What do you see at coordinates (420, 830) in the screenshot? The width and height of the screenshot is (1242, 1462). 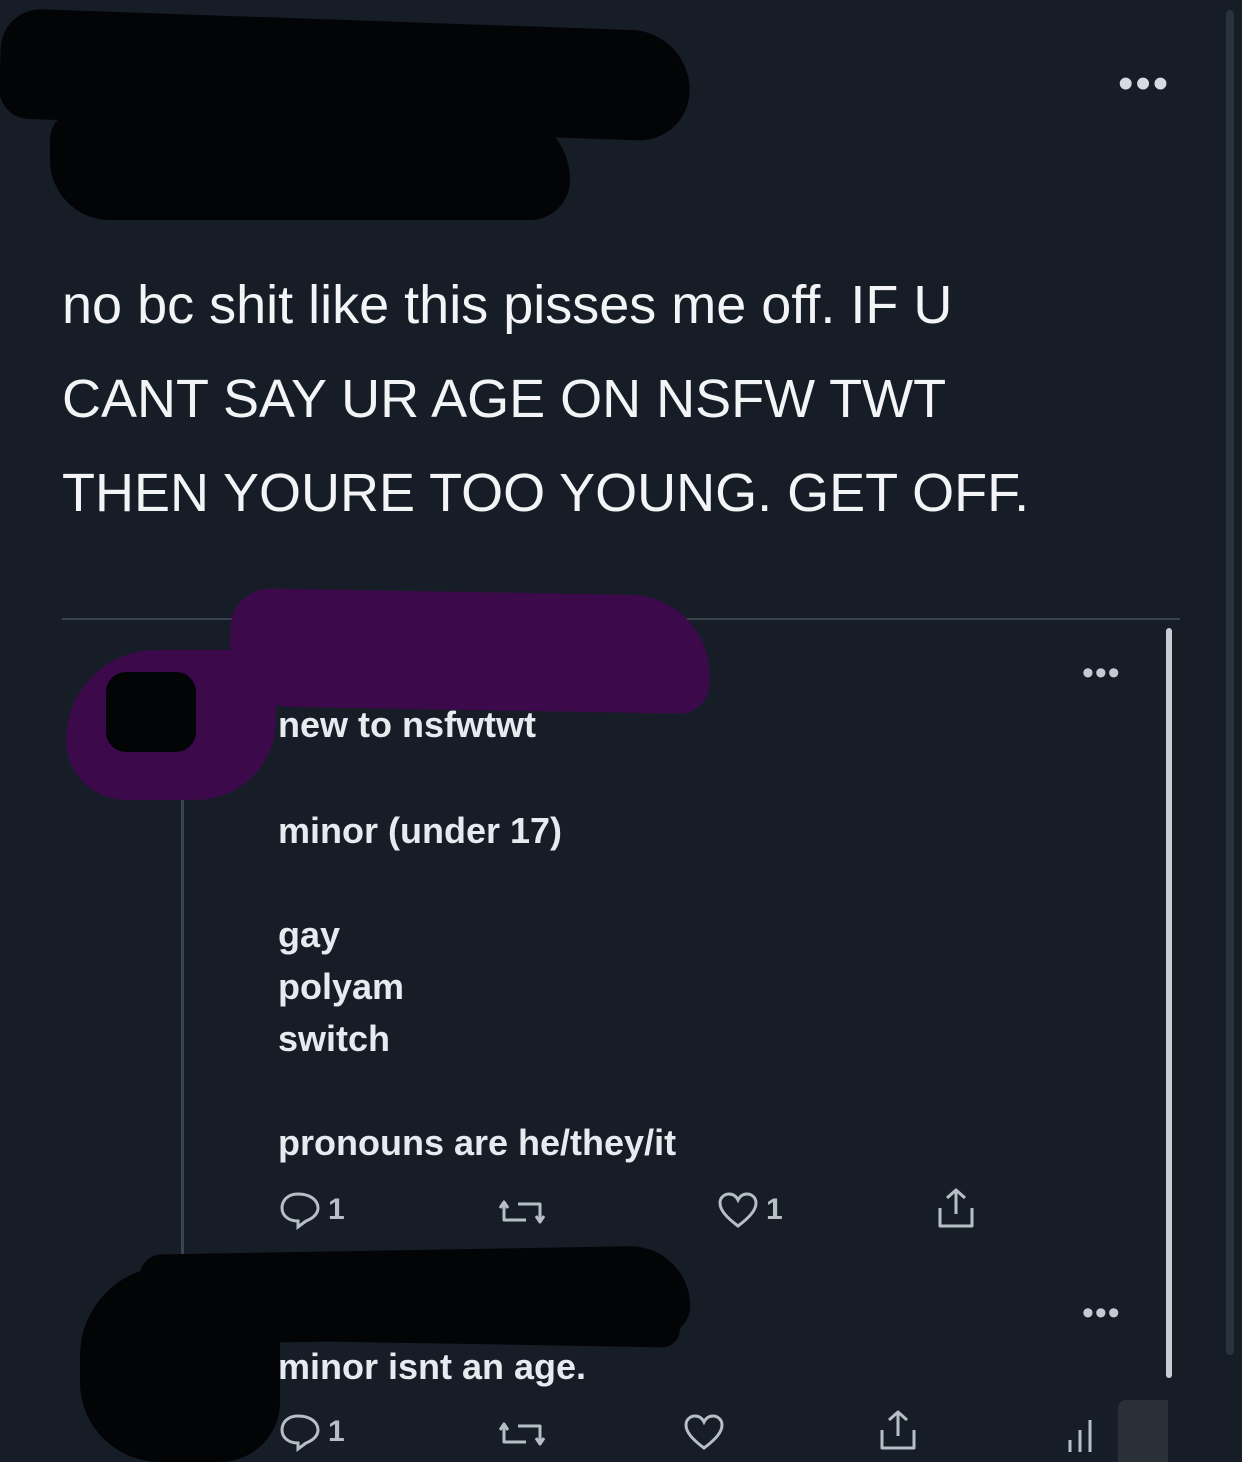 I see `reply-line: minor (under 17)` at bounding box center [420, 830].